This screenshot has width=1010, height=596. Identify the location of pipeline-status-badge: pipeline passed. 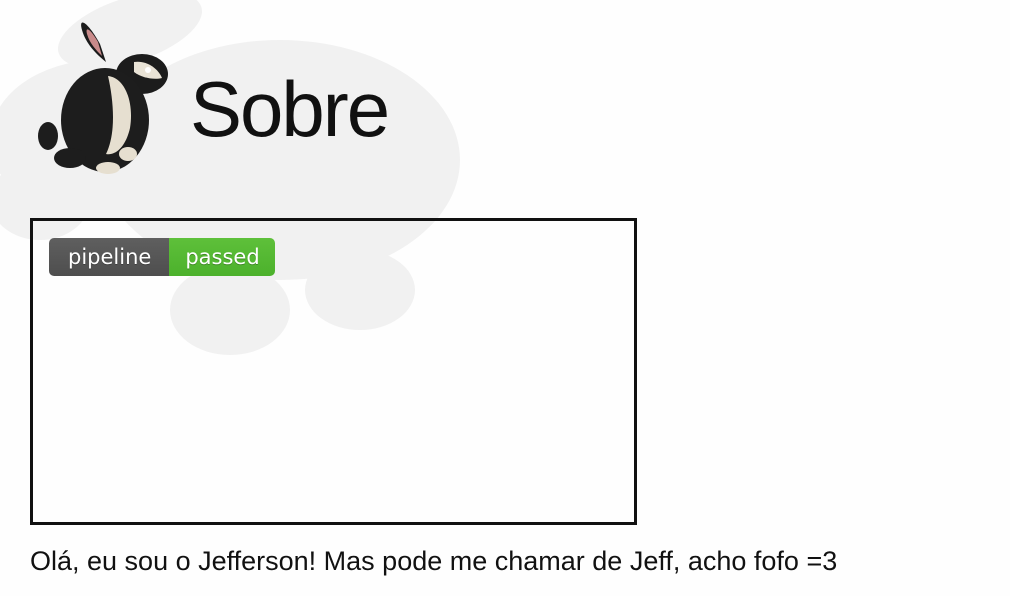
(162, 257).